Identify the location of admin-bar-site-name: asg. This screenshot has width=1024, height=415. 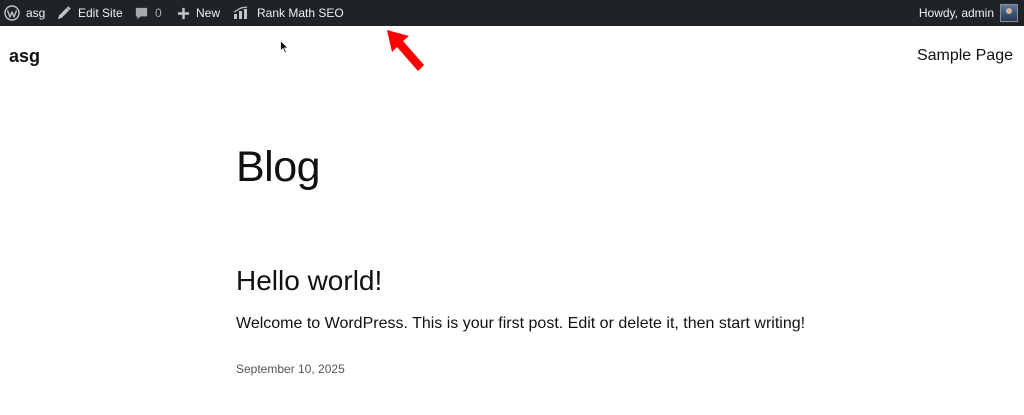
(36, 13).